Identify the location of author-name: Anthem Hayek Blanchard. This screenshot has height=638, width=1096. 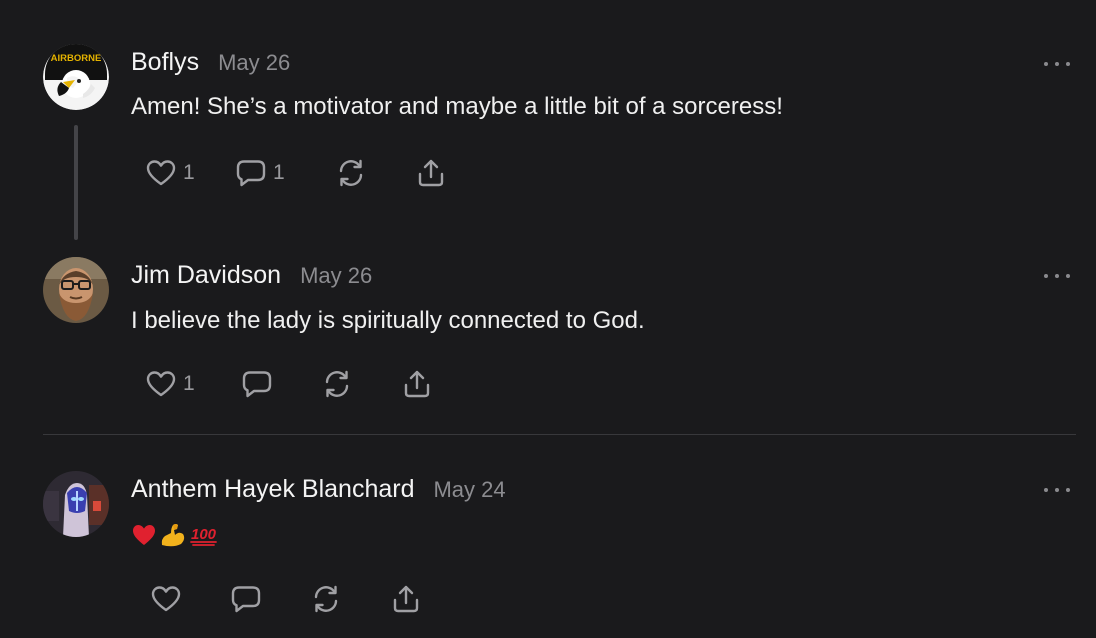
(272, 489).